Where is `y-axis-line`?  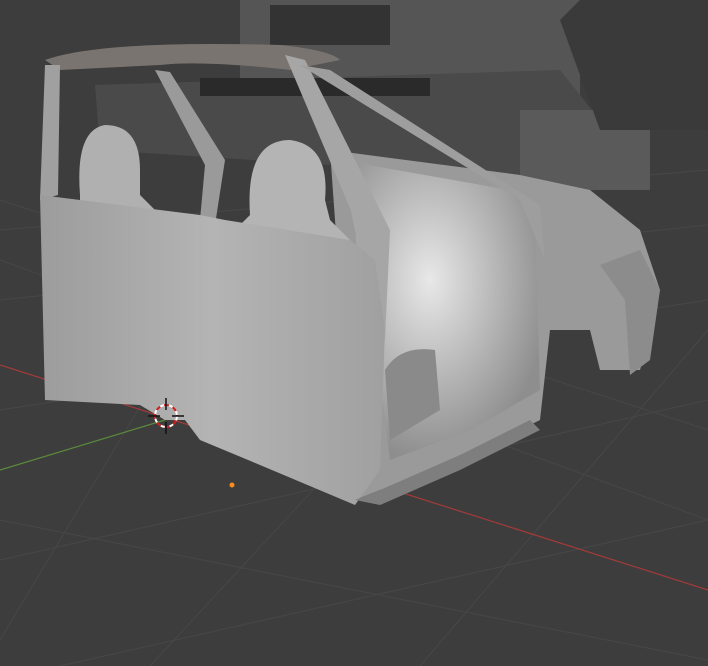
y-axis-line is located at coordinates (83, 445).